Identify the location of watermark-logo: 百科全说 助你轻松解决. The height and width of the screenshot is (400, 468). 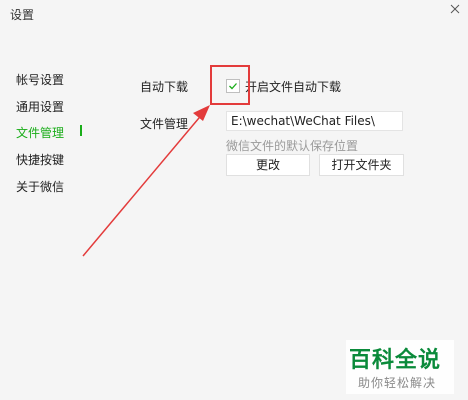
(400, 367).